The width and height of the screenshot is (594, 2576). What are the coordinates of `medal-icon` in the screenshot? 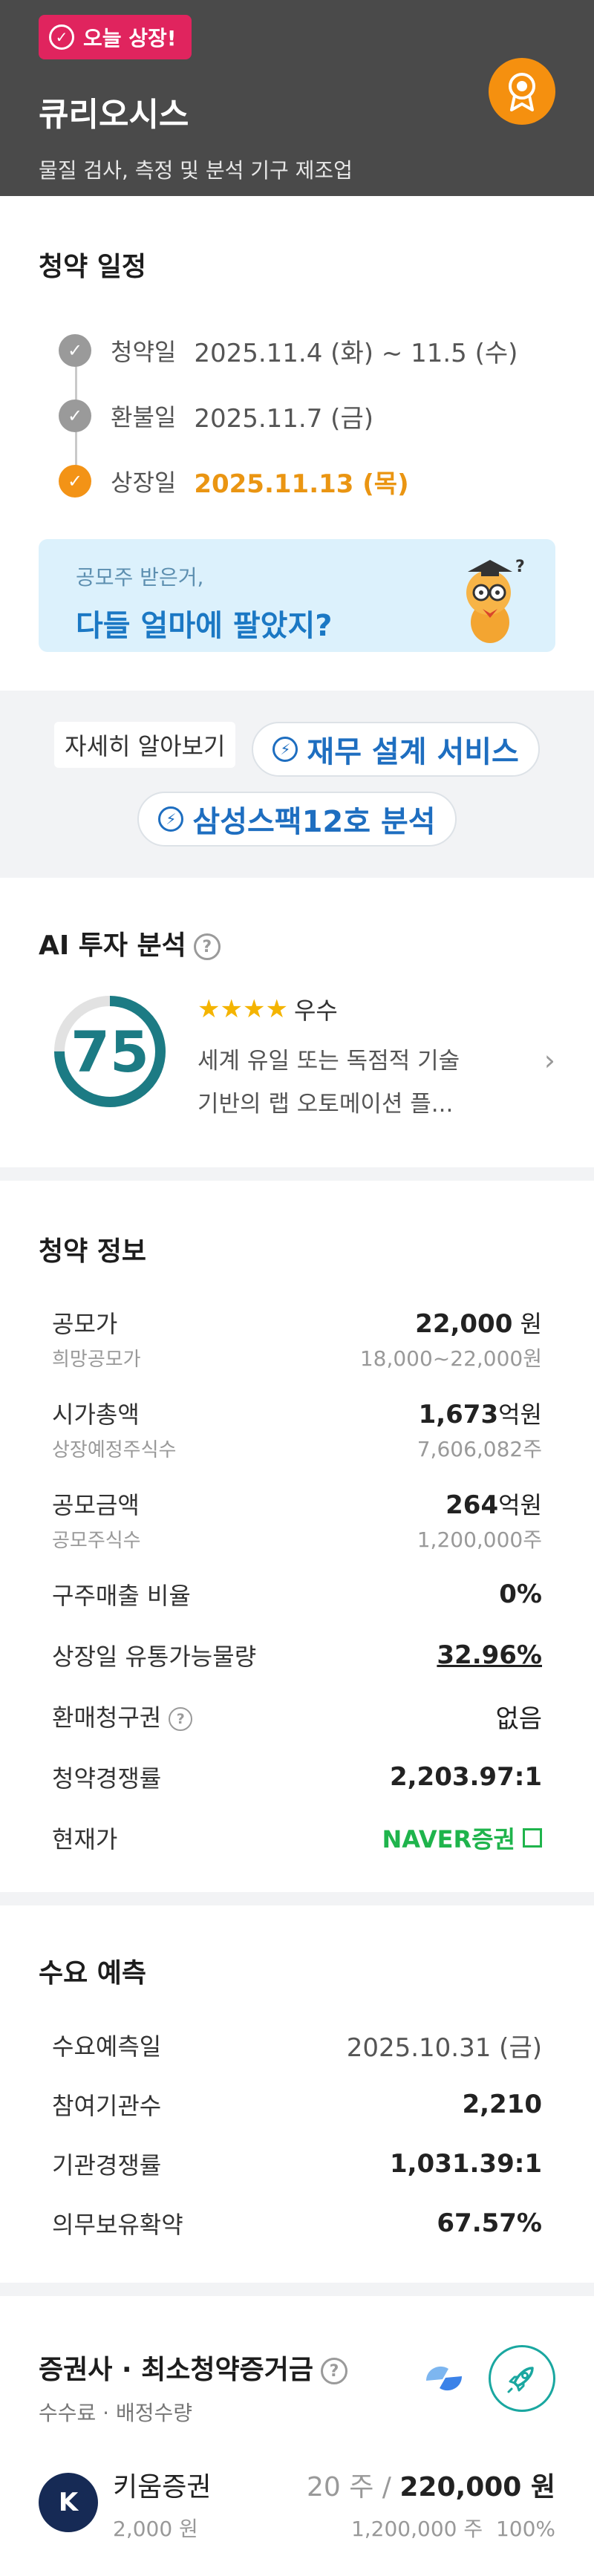 It's located at (522, 92).